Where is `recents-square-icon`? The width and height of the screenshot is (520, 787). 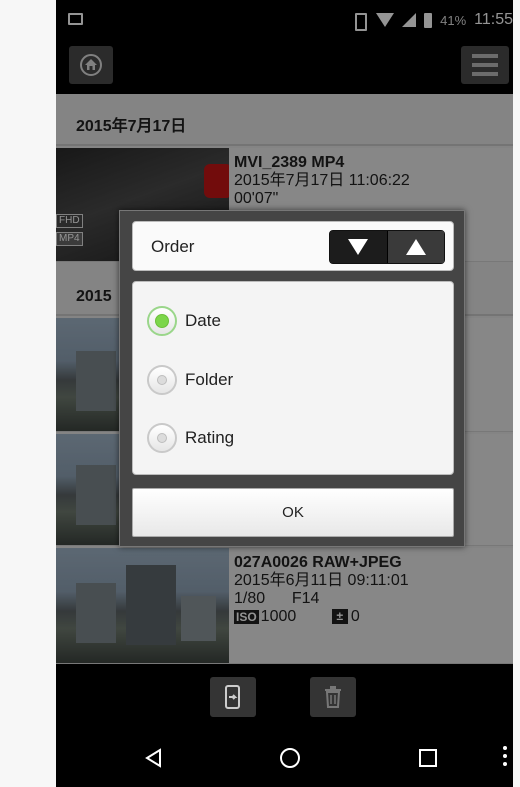 recents-square-icon is located at coordinates (428, 758).